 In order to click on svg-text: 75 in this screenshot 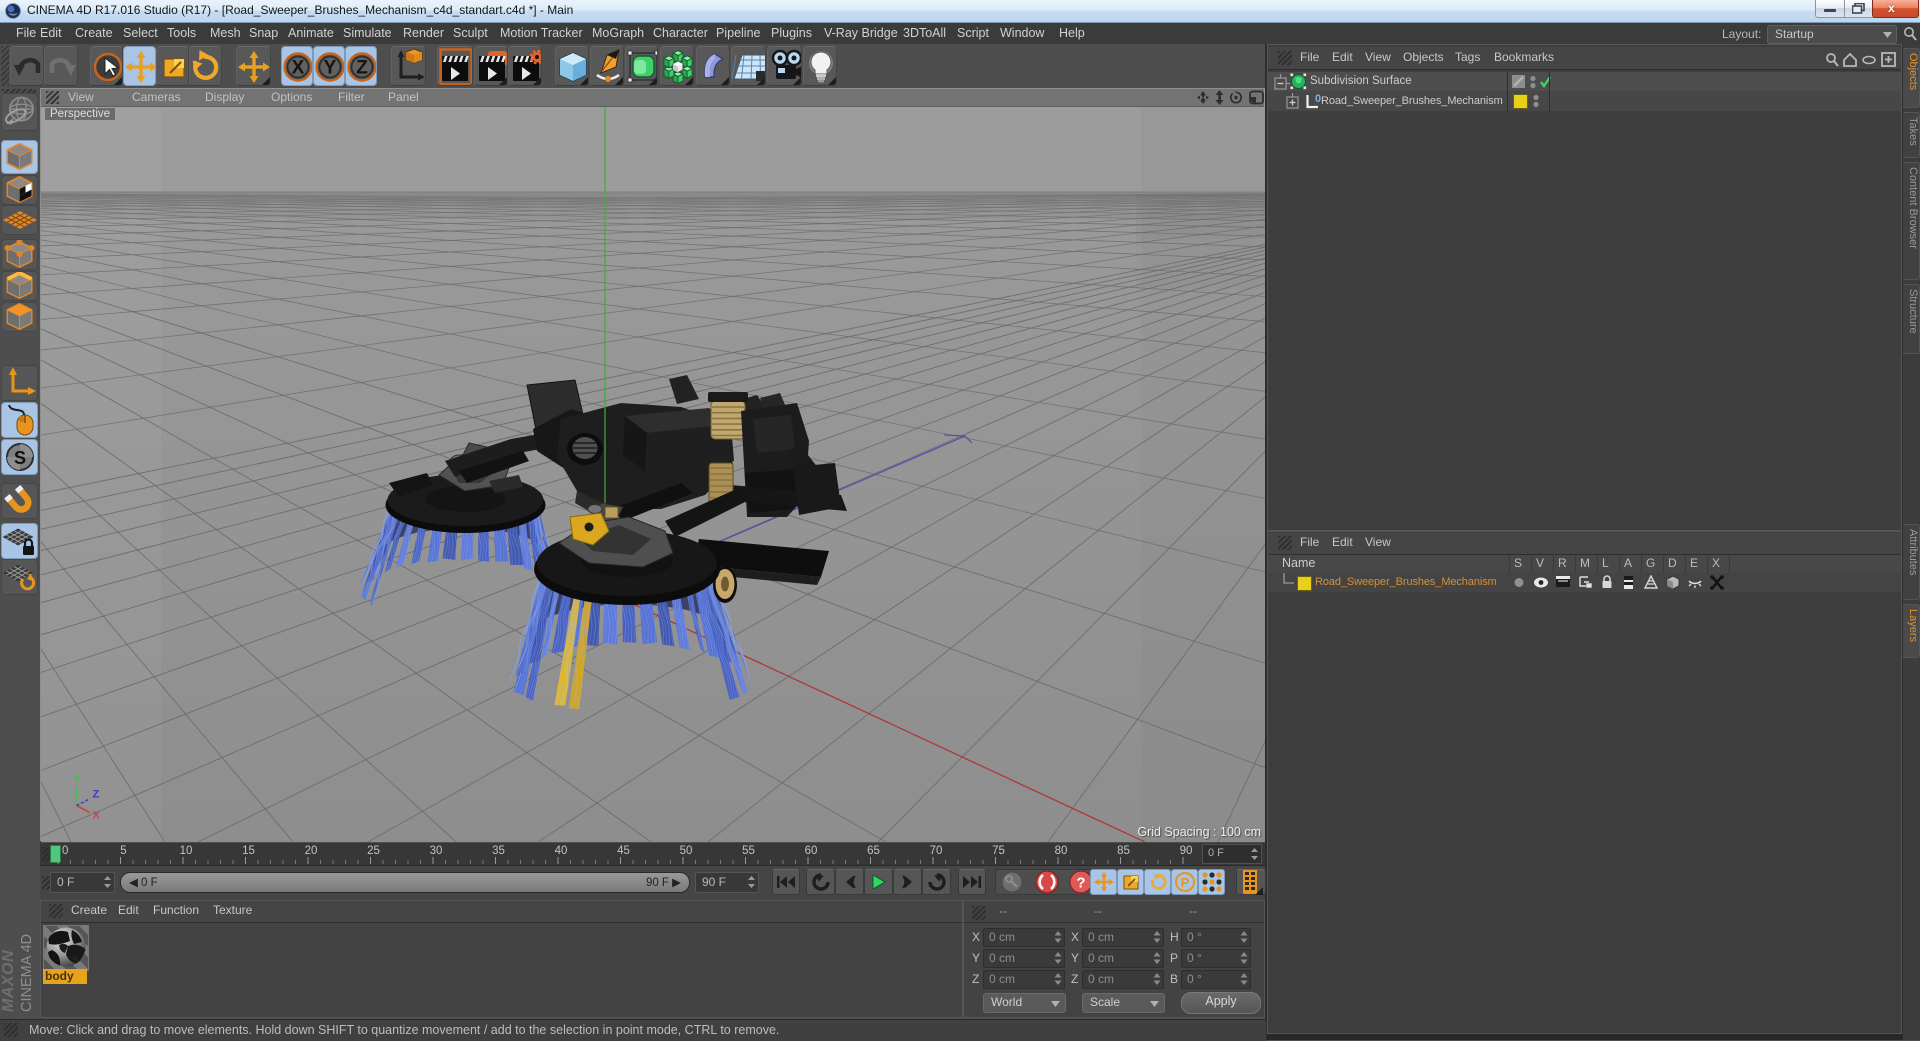, I will do `click(998, 851)`.